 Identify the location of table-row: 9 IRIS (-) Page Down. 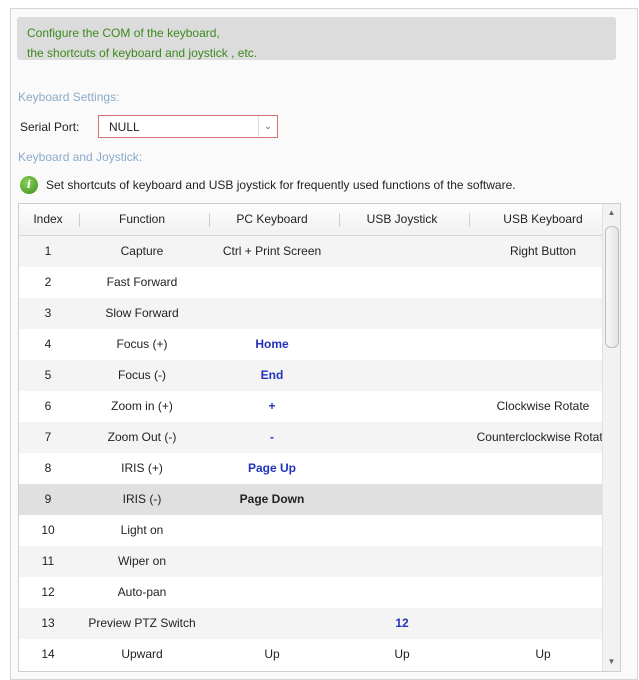
(319, 499).